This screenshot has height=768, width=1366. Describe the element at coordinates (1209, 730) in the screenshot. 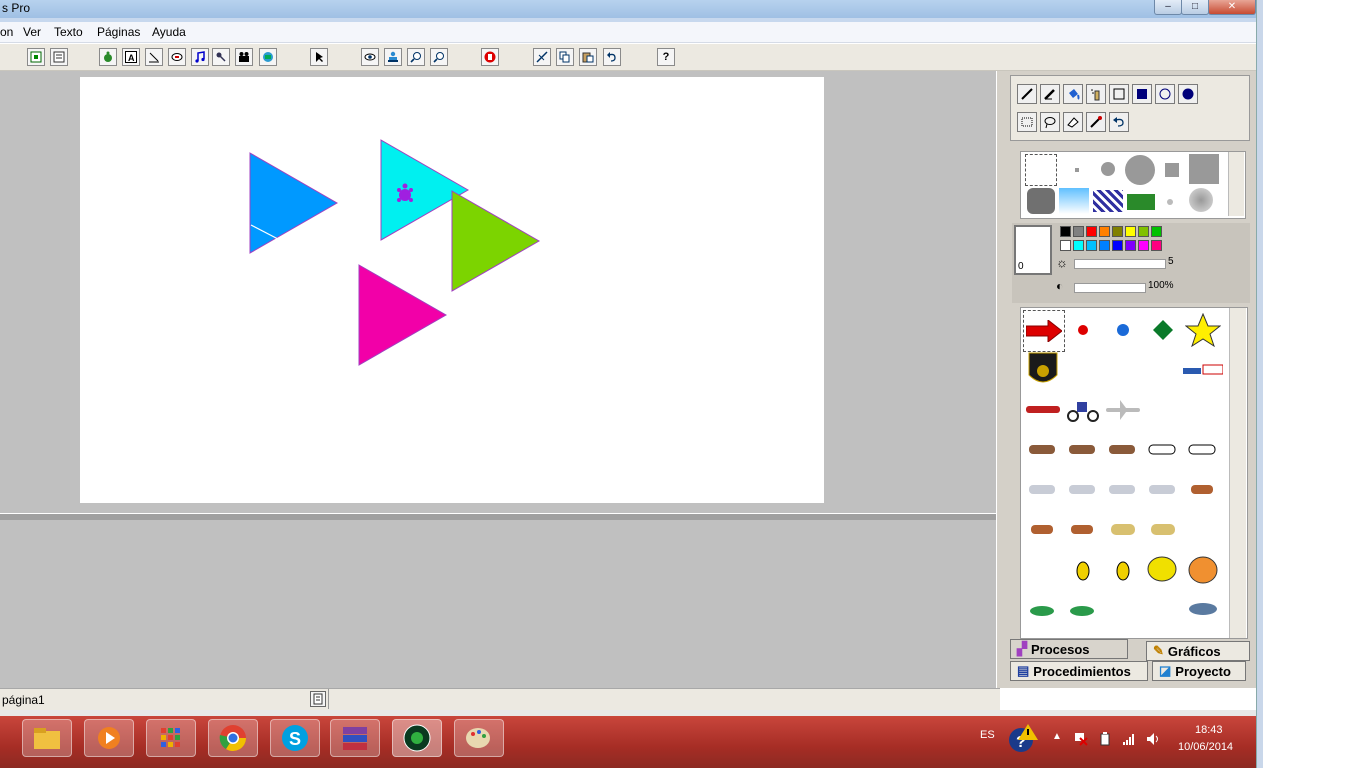

I see `clock-time: 18:43` at that location.